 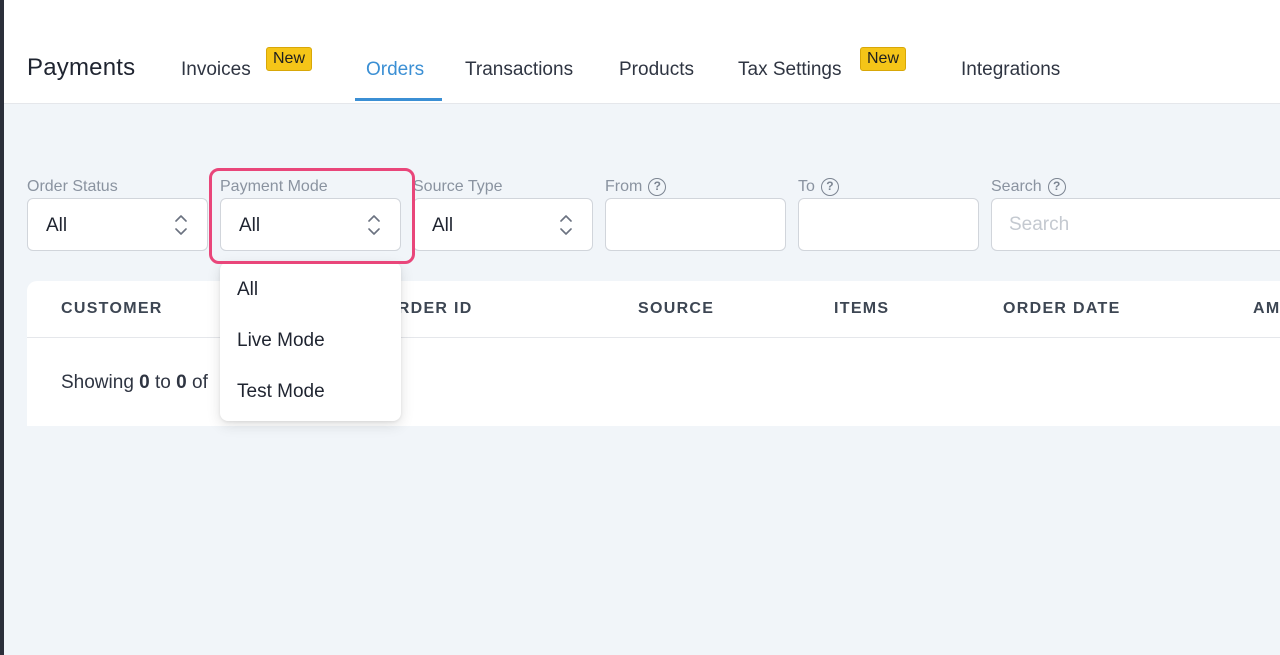 What do you see at coordinates (656, 70) in the screenshot?
I see `tab-products: Products` at bounding box center [656, 70].